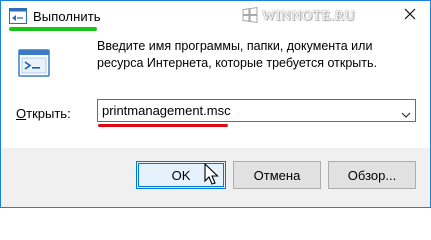  I want to click on command-input: printmanagement.msc, so click(166, 110).